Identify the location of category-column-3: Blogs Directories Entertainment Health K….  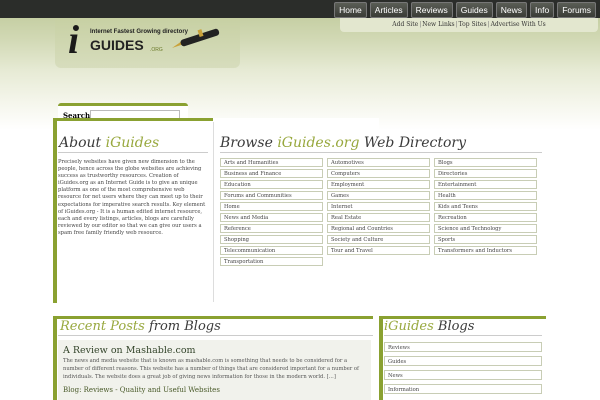
(485, 206).